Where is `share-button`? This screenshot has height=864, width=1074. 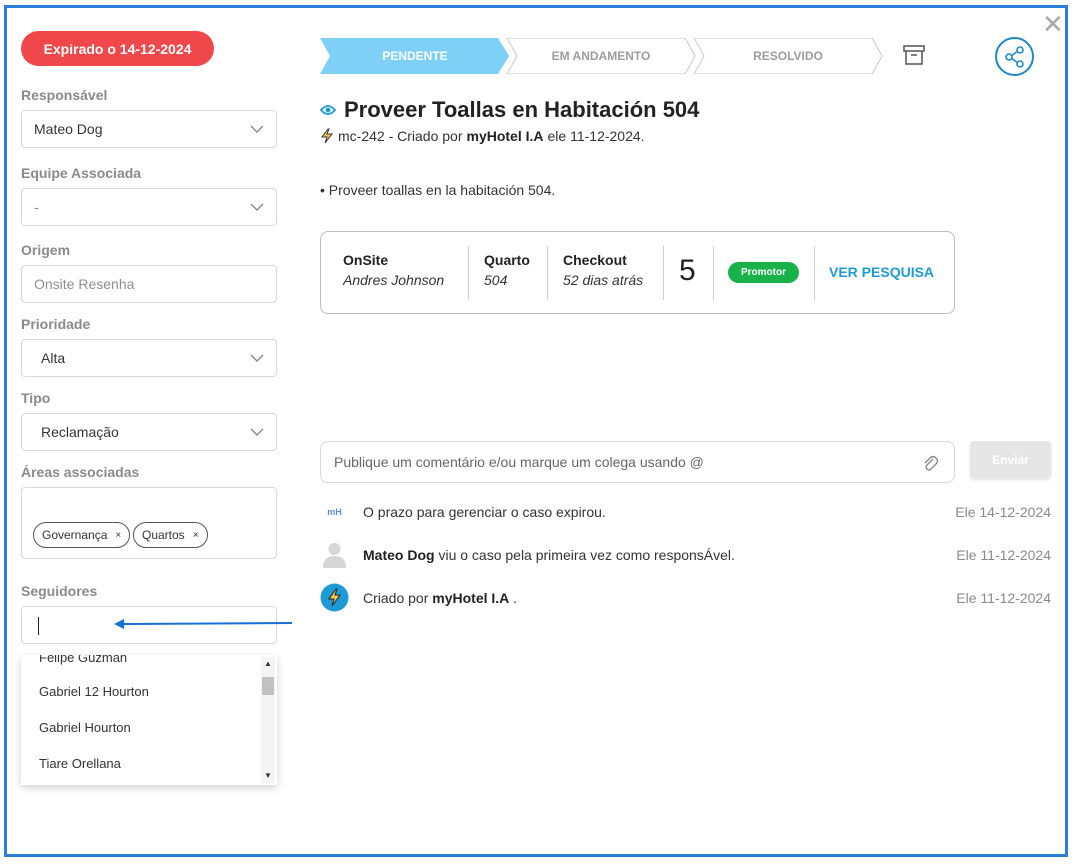 share-button is located at coordinates (1014, 56).